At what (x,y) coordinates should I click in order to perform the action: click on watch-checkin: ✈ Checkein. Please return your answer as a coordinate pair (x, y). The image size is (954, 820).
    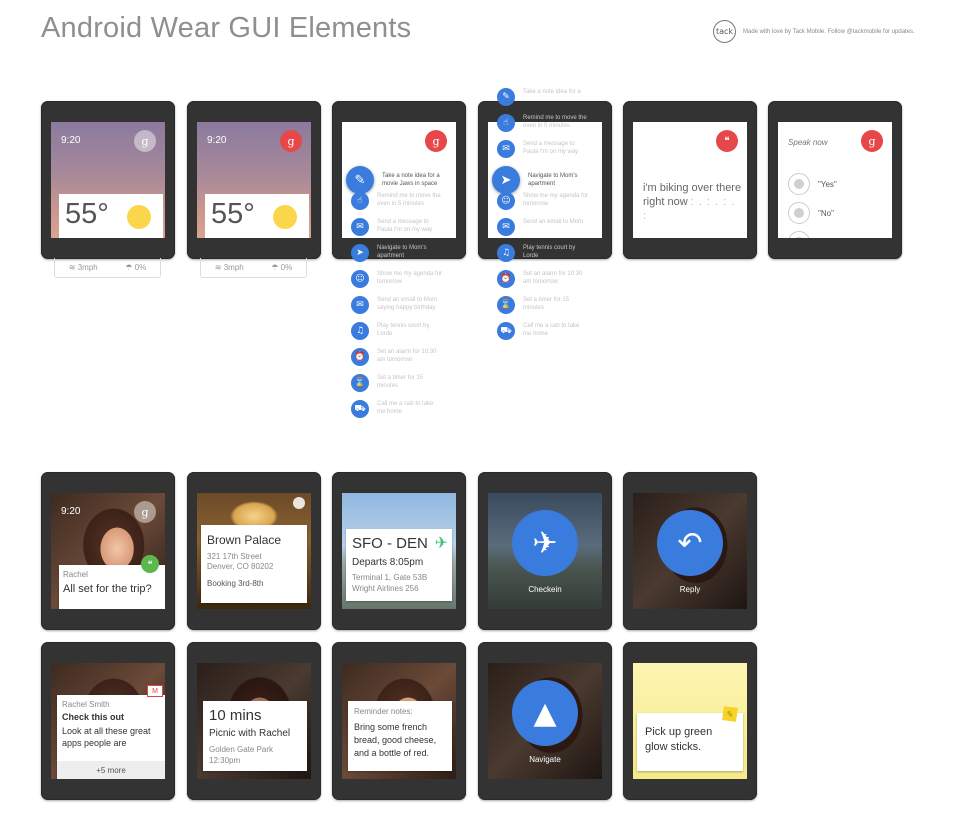
    Looking at the image, I should click on (545, 551).